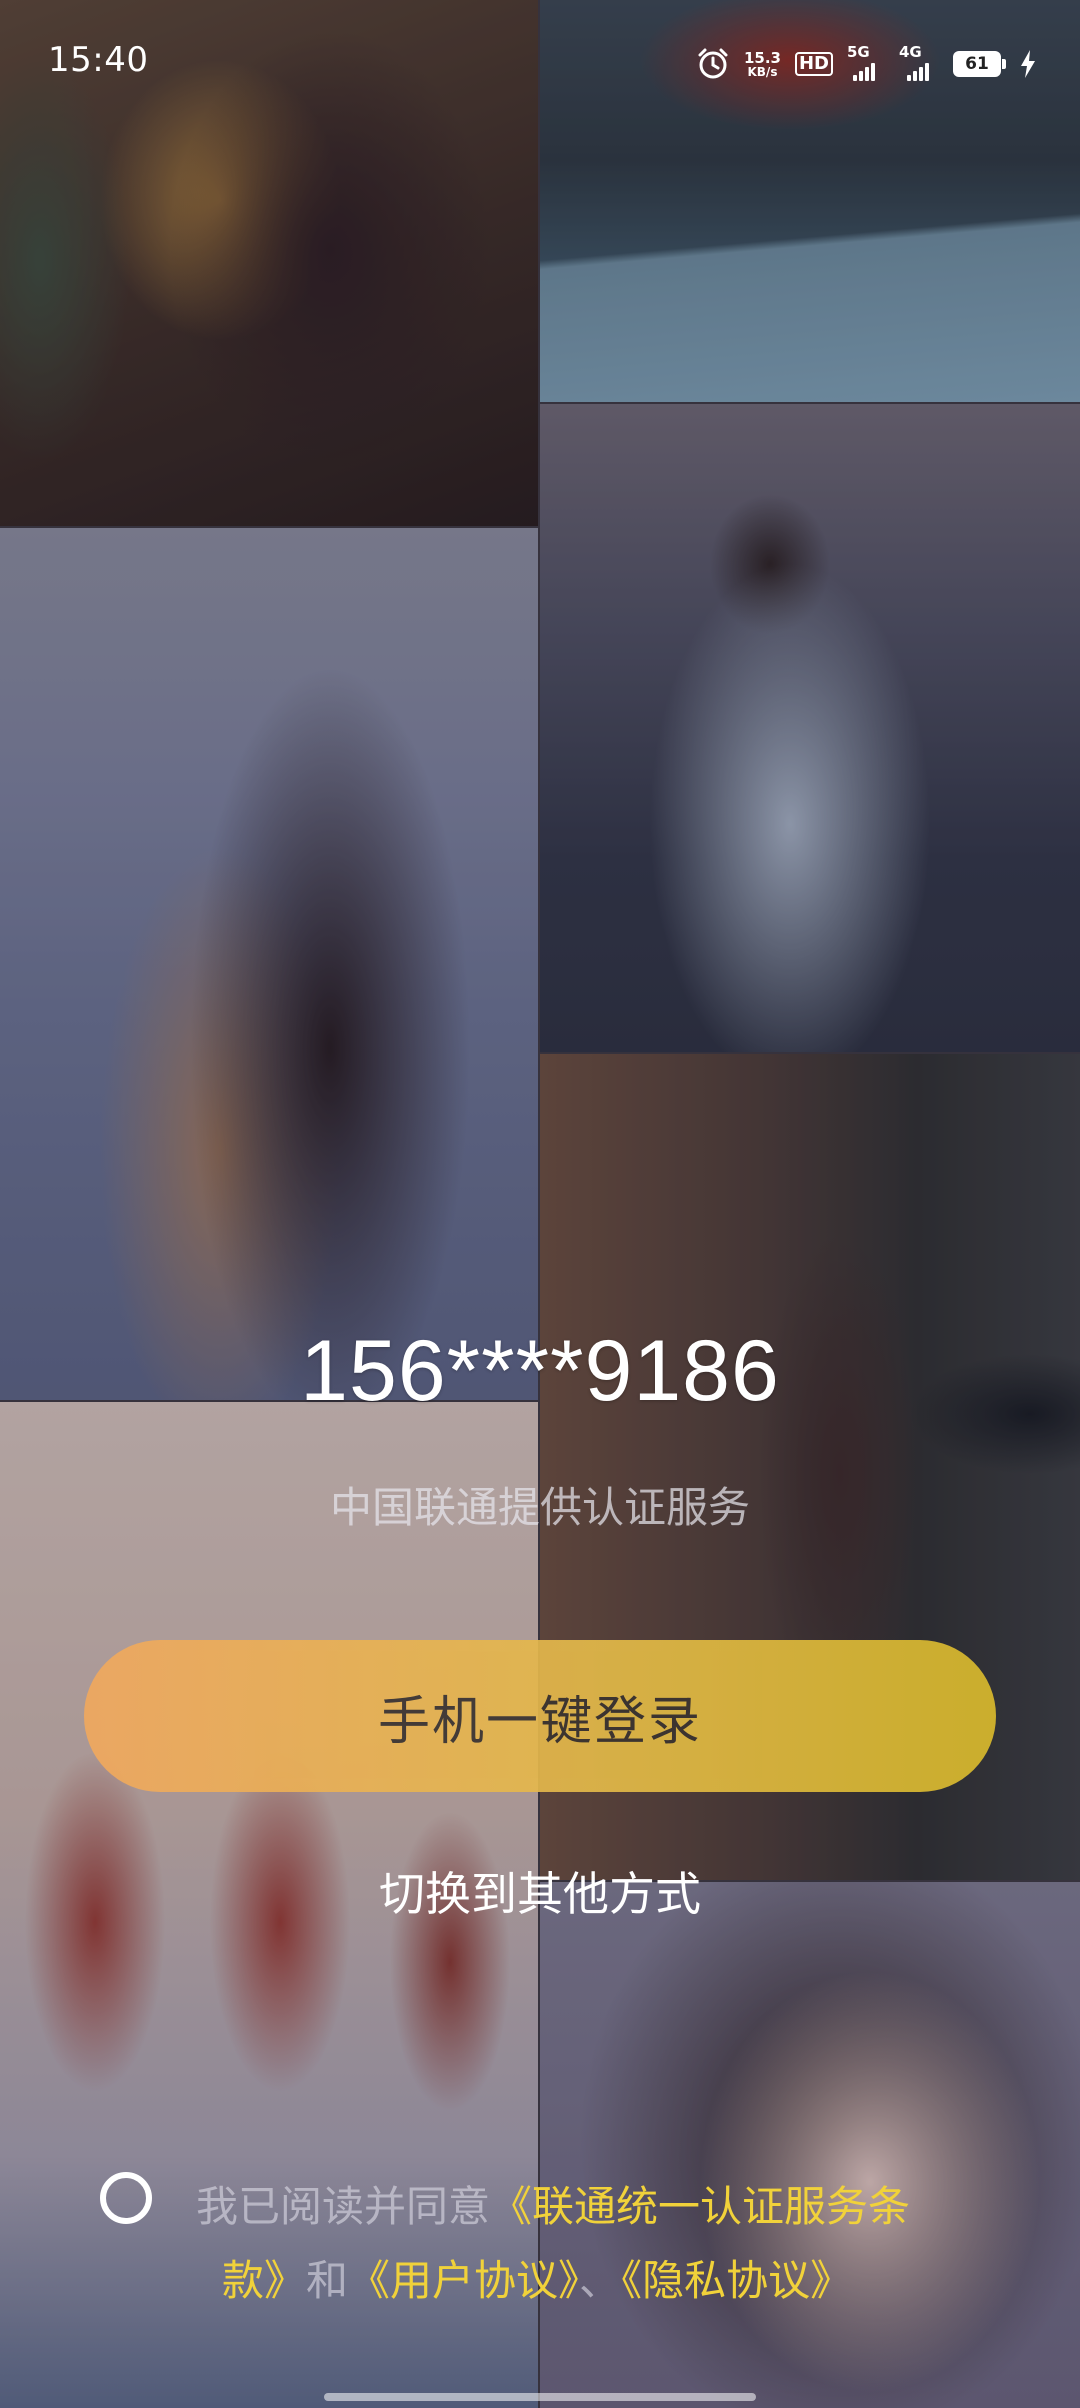 Image resolution: width=1080 pixels, height=2408 pixels. I want to click on one-click-login-label: 手机一键登录, so click(539, 1721).